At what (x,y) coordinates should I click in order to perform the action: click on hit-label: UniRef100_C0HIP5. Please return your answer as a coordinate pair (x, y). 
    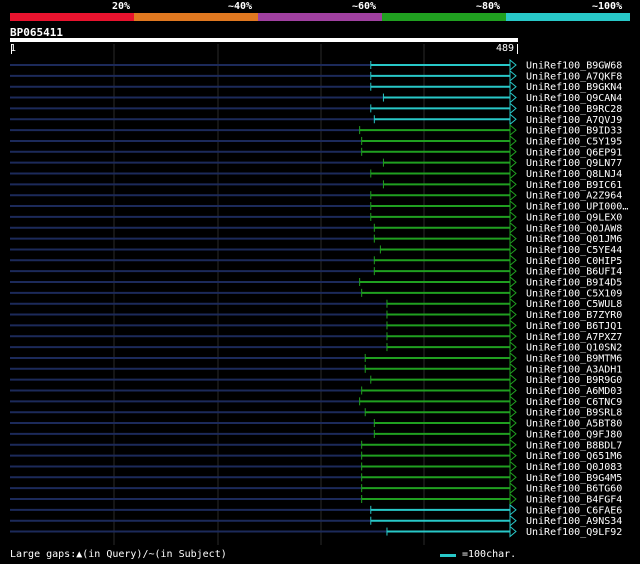
    Looking at the image, I should click on (574, 261).